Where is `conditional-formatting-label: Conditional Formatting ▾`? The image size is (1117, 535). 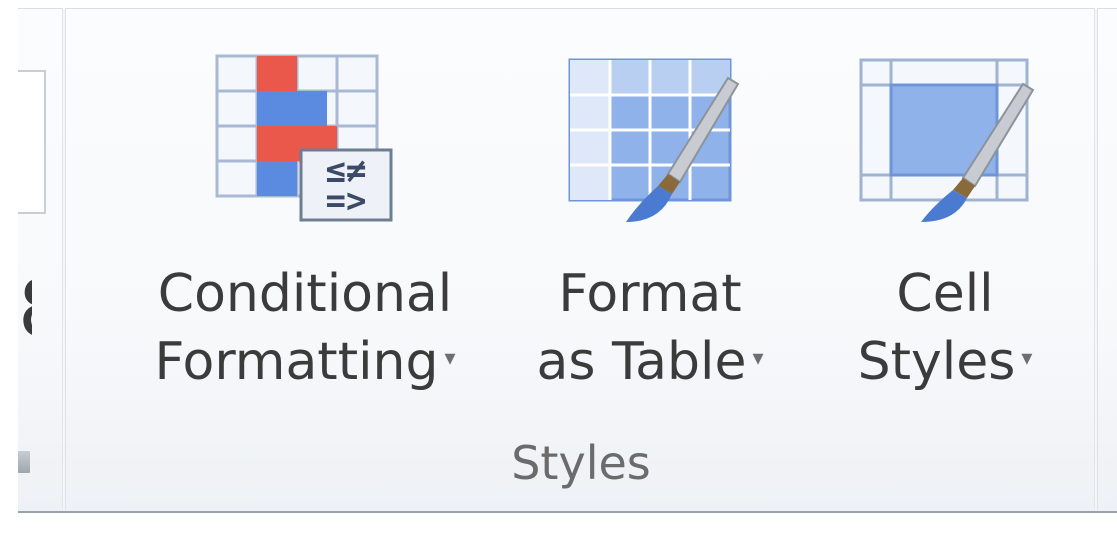 conditional-formatting-label: Conditional Formatting ▾ is located at coordinates (305, 328).